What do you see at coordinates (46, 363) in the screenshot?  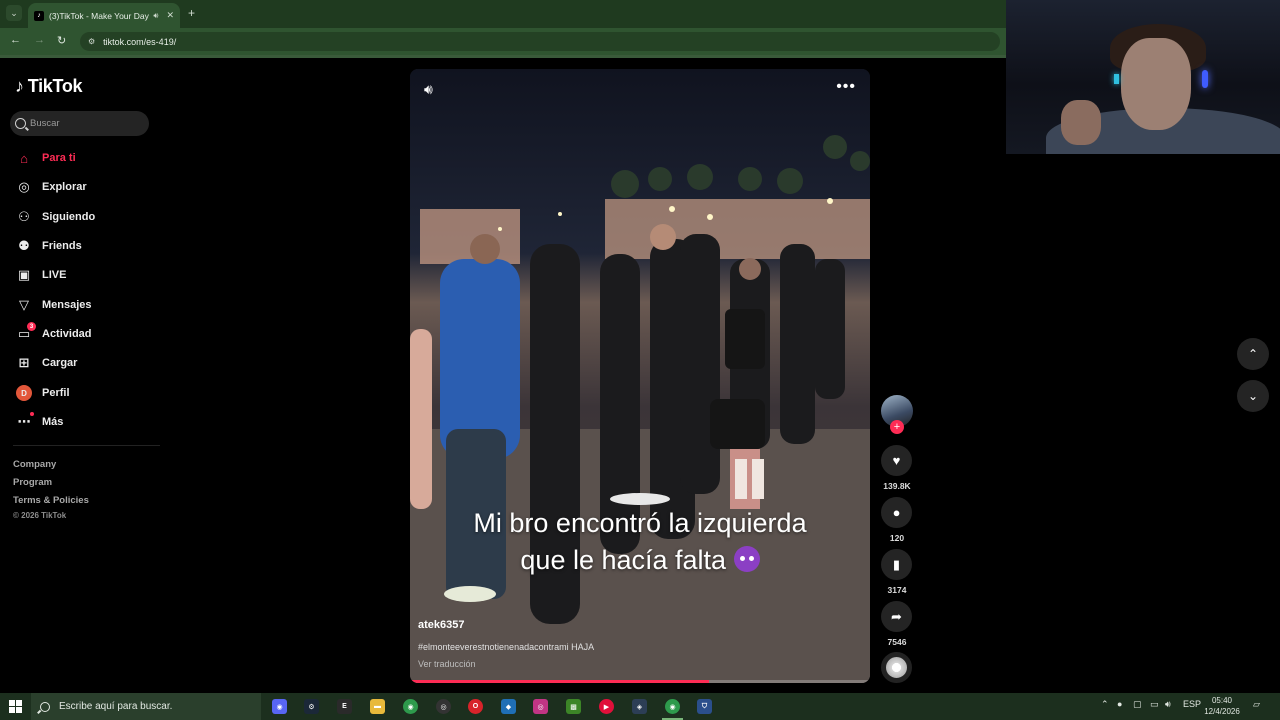 I see `sidebar-item-cargar: ⊞ Cargar` at bounding box center [46, 363].